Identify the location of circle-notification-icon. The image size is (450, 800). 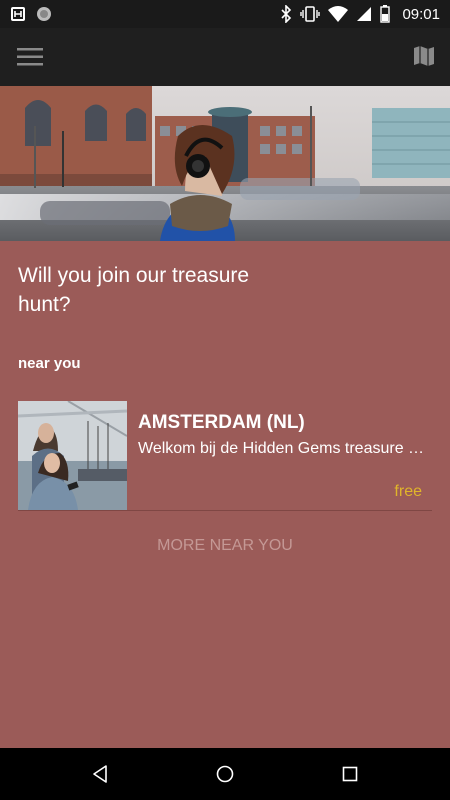
(44, 14).